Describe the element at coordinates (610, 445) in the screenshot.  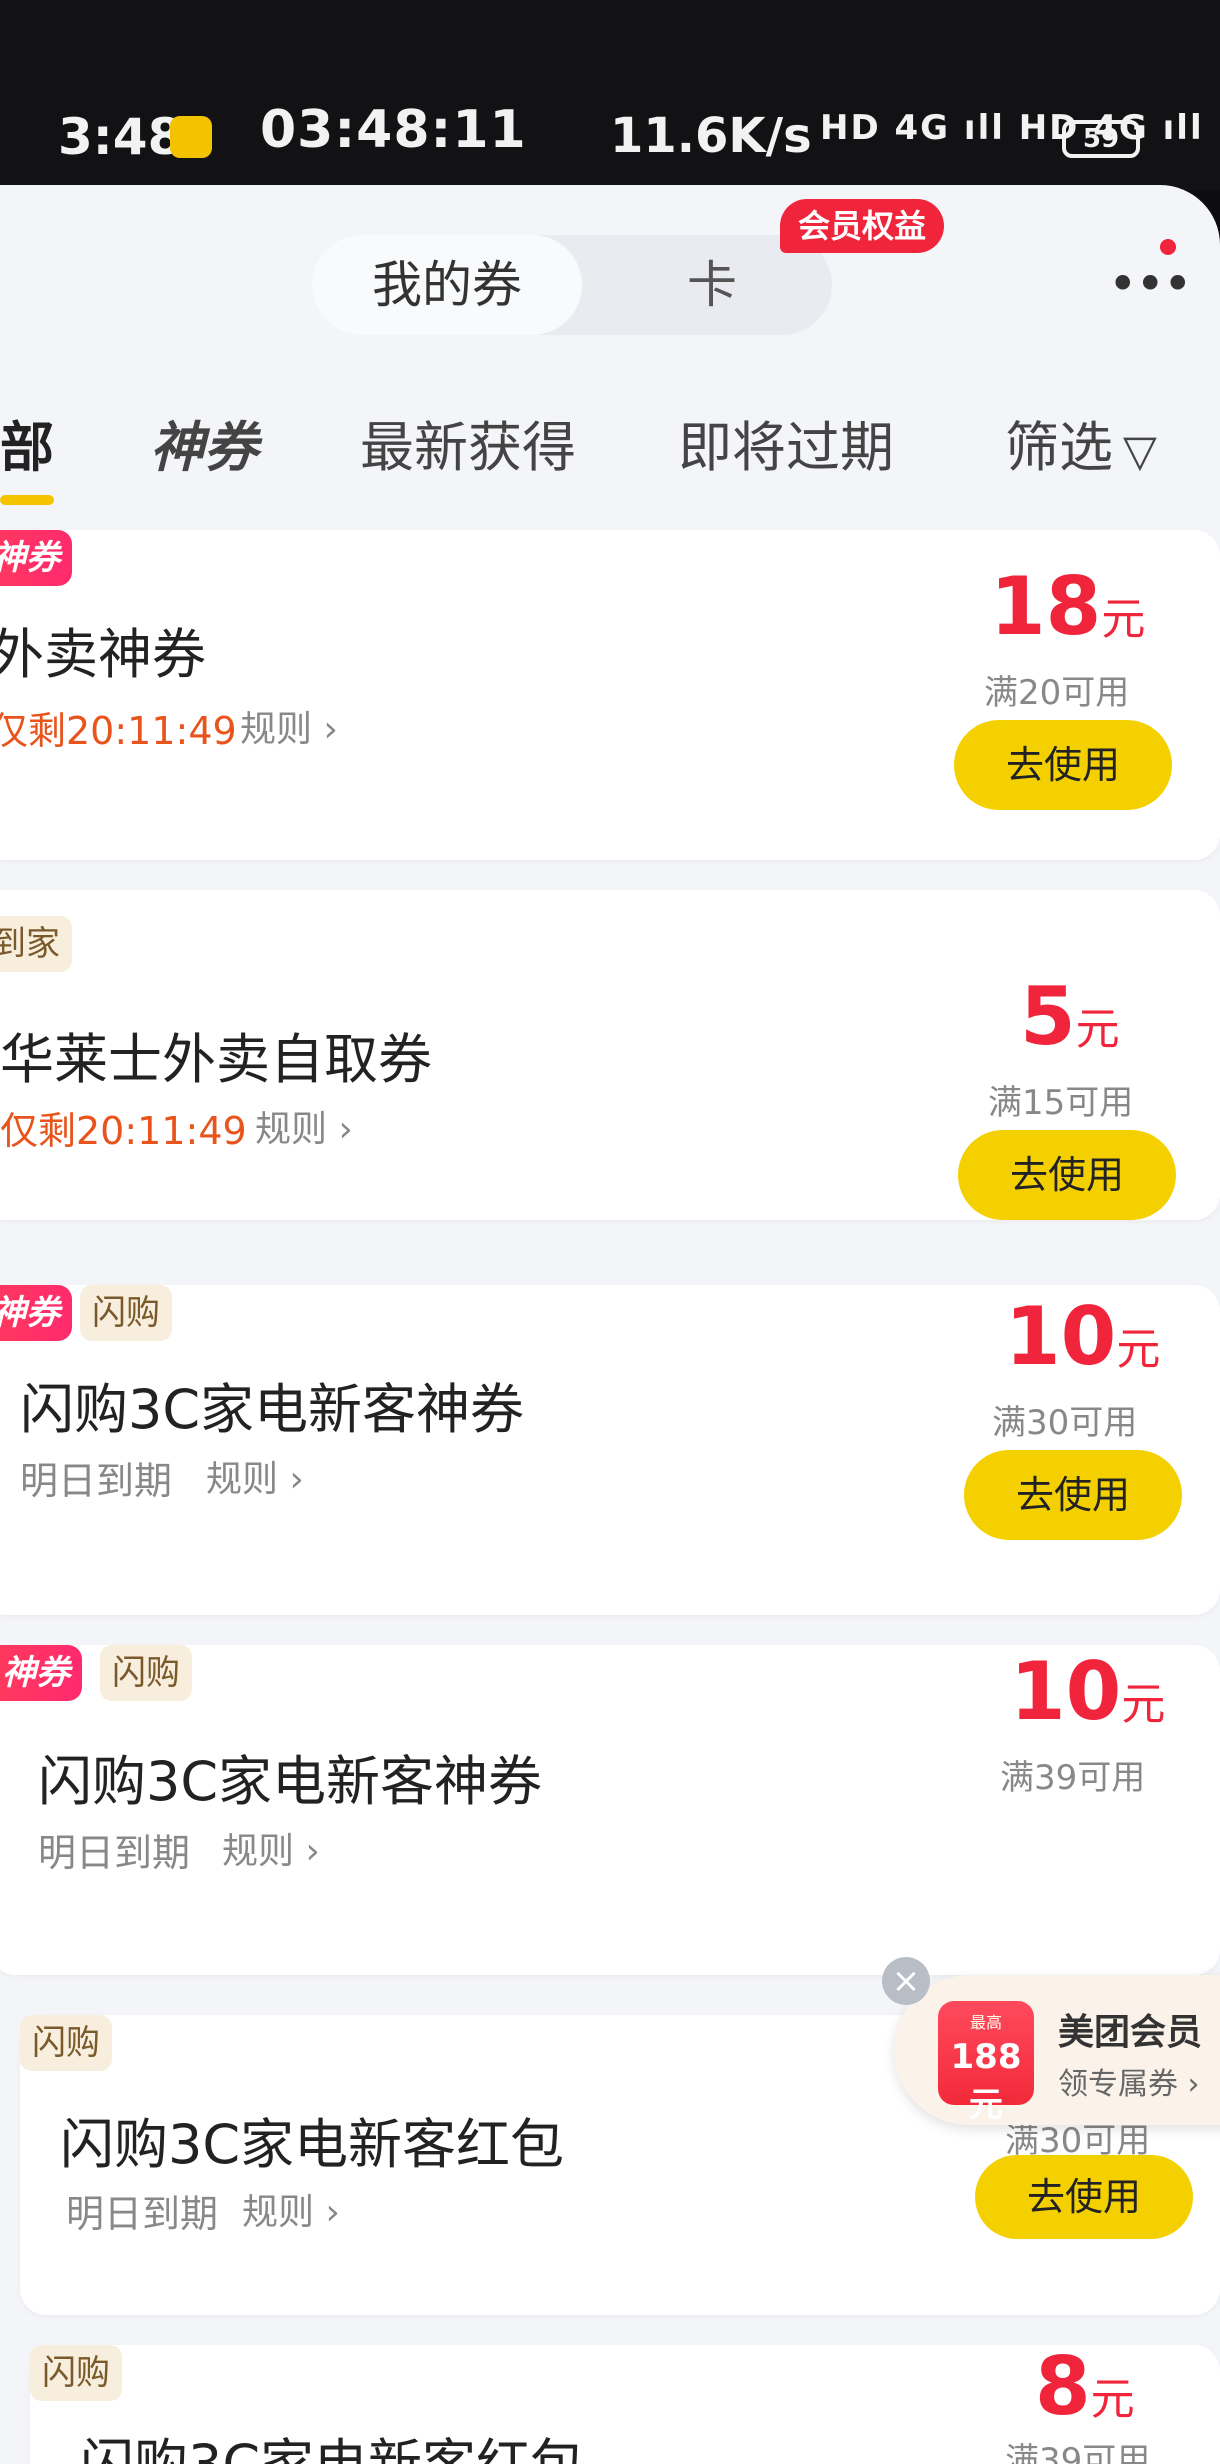
I see `filter-tabs: 全部 神券 最新获得 即将过期 筛选▽` at that location.